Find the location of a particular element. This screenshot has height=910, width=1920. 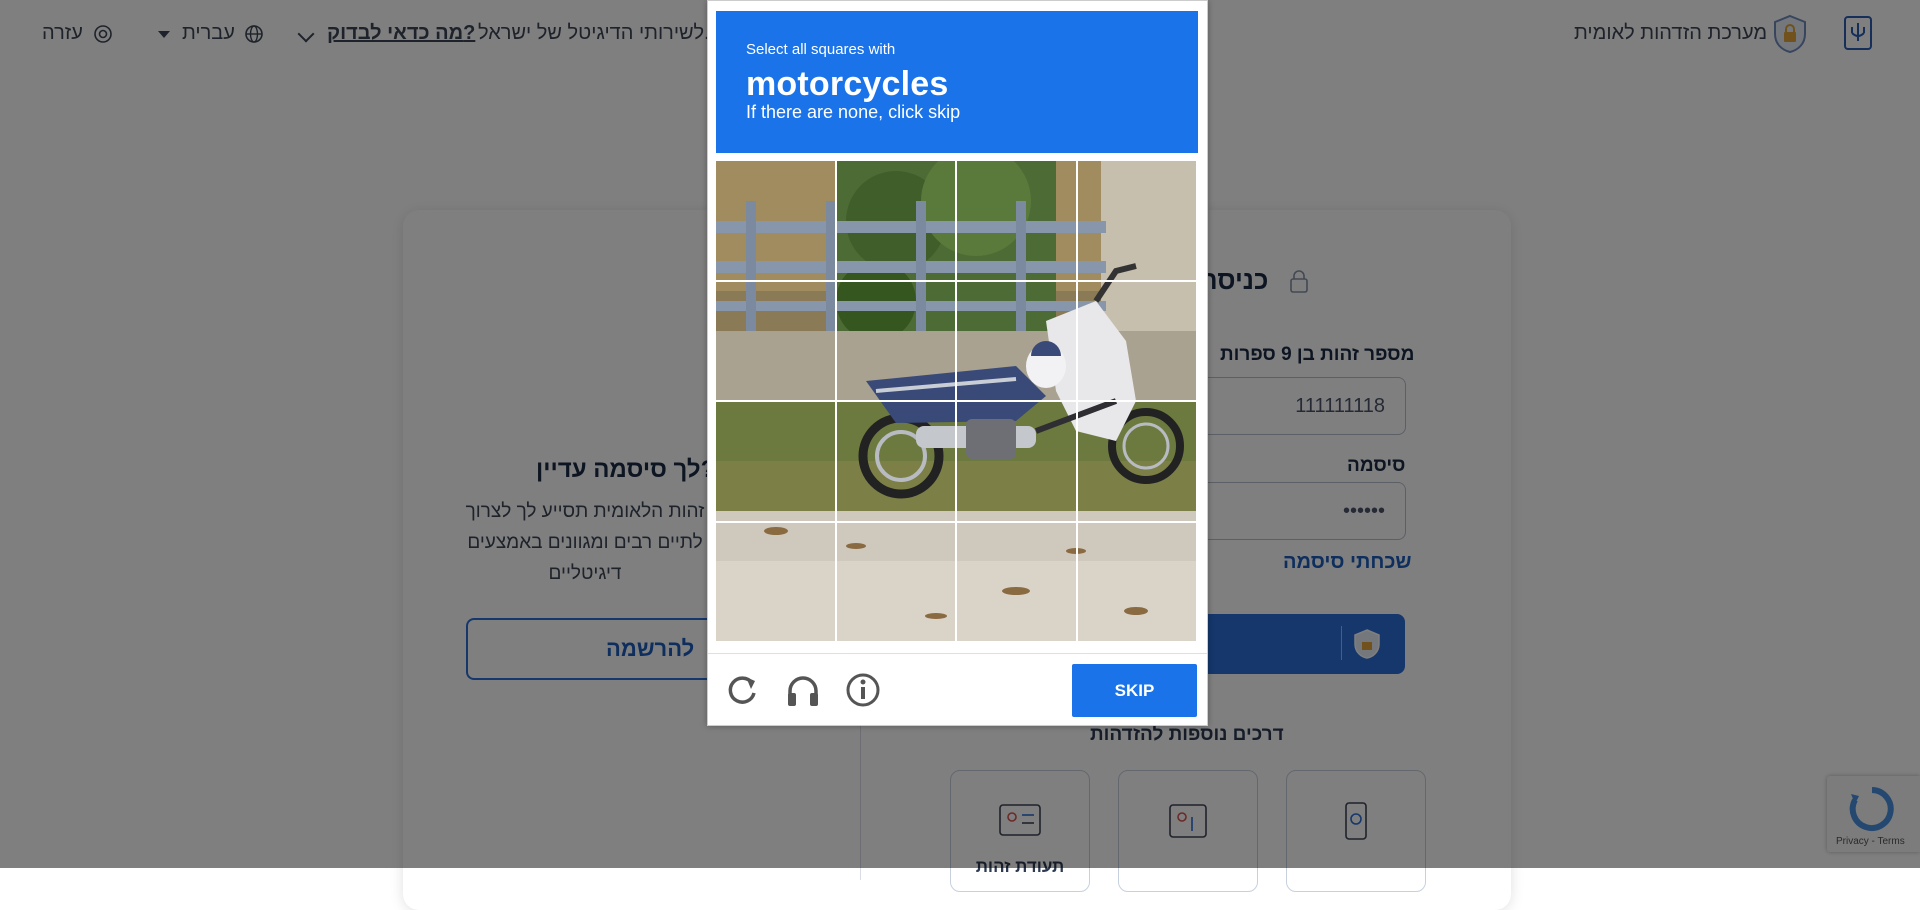

refresh-icon is located at coordinates (743, 690).